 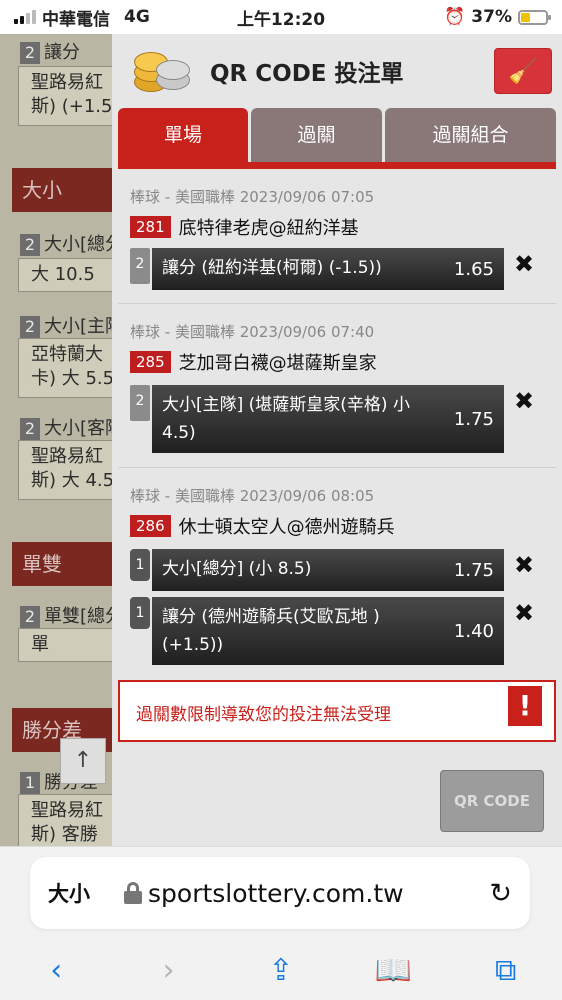 What do you see at coordinates (183, 135) in the screenshot?
I see `tab-single: 單場` at bounding box center [183, 135].